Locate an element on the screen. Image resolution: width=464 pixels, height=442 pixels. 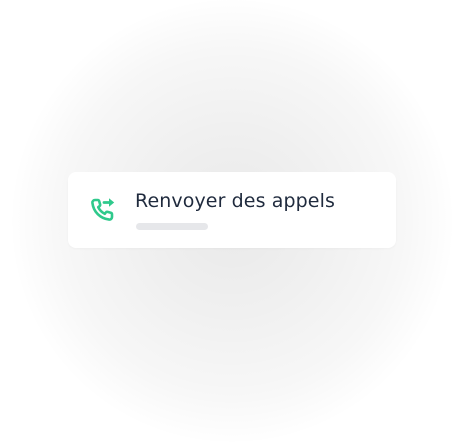
subtitle-placeholder-bar is located at coordinates (172, 226).